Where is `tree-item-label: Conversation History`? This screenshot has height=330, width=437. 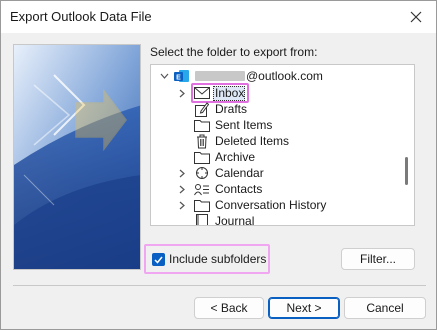
tree-item-label: Conversation History is located at coordinates (271, 205).